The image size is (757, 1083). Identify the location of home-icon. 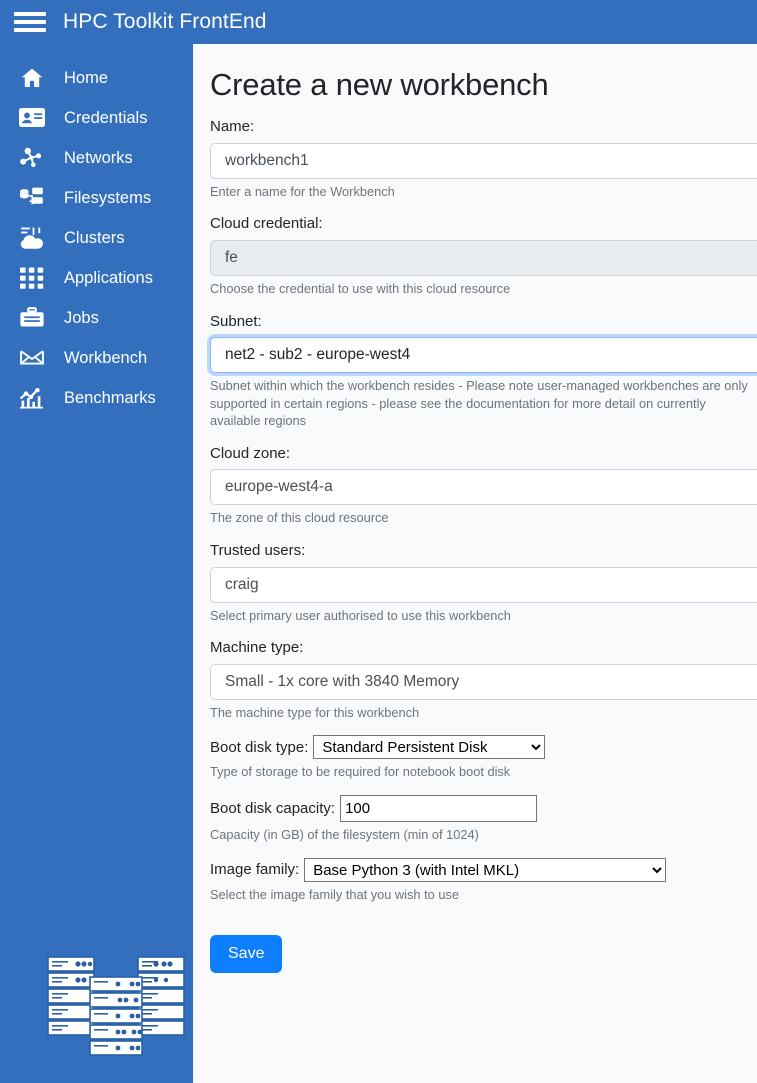
(32, 78).